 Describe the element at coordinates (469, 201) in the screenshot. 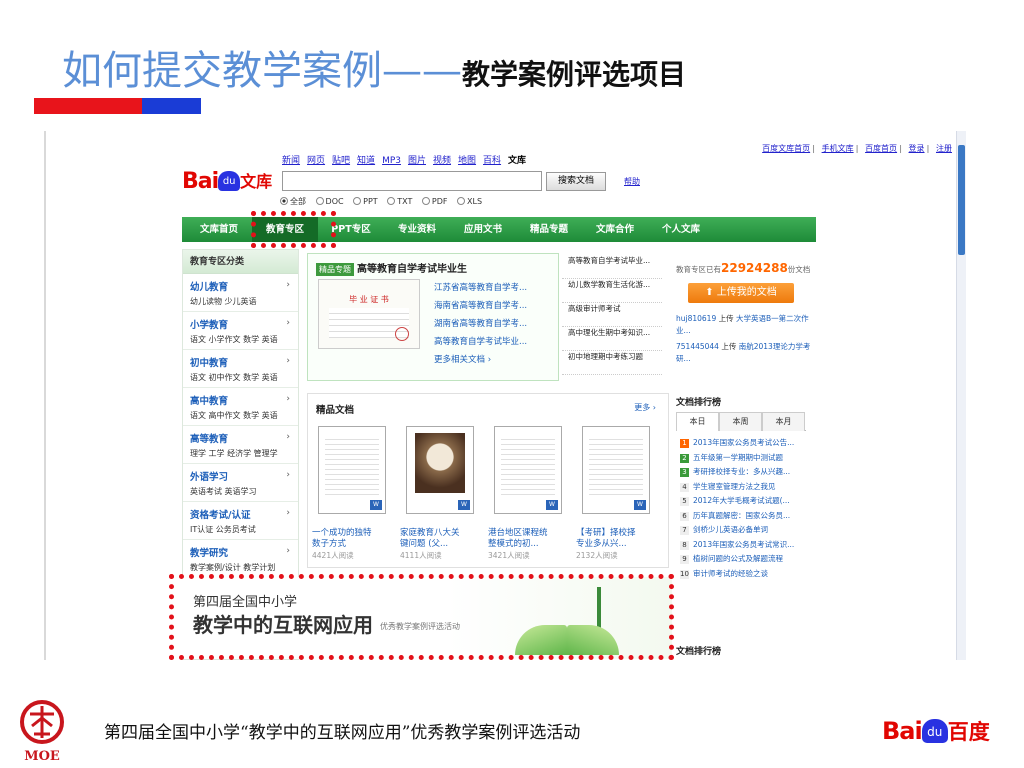

I see `radio-xls: XLS` at that location.